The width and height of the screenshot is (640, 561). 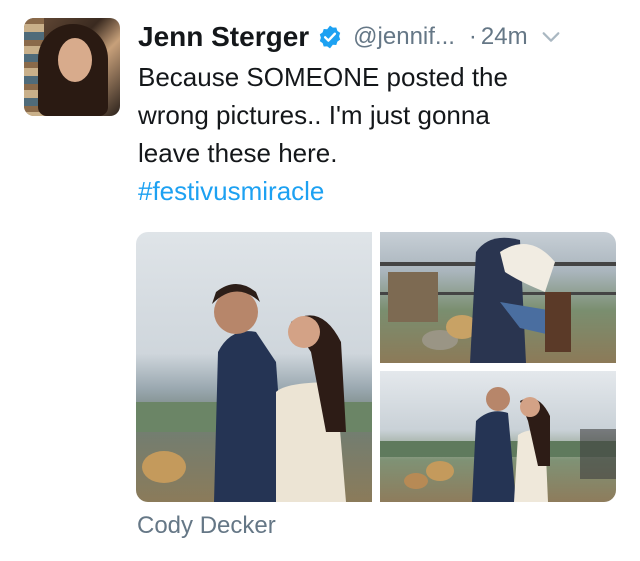 I want to click on avatar-face, so click(x=75, y=60).